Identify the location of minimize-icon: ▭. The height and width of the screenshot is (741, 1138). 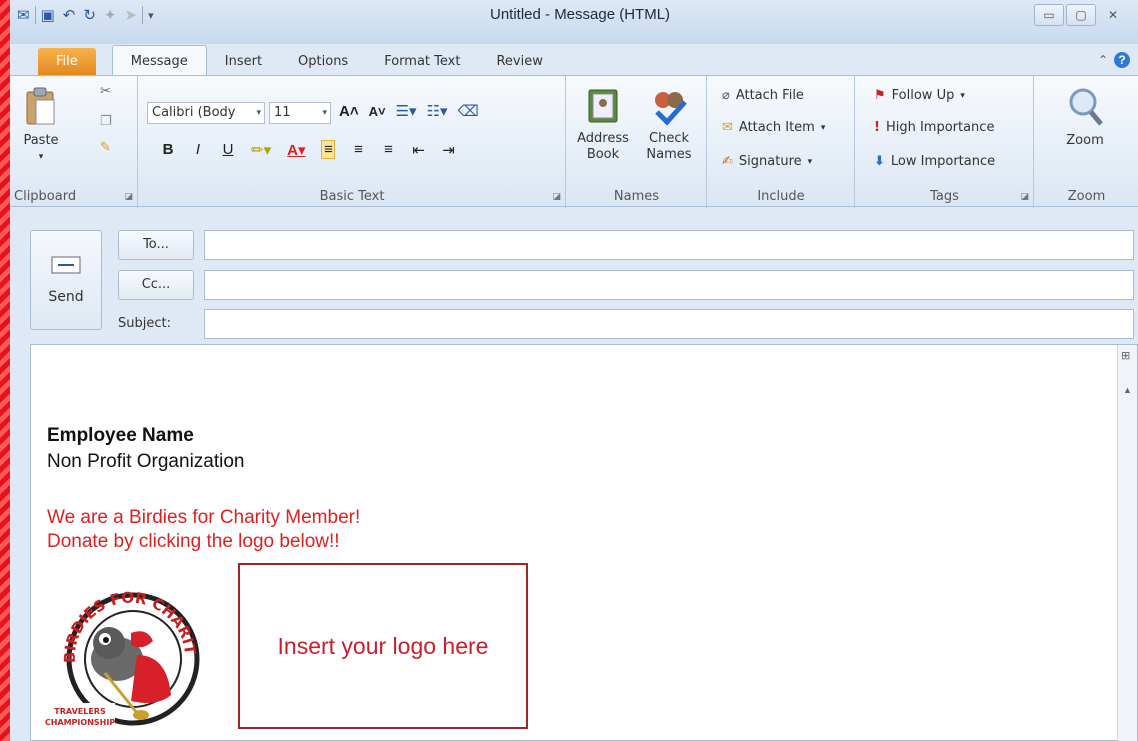
(1049, 15).